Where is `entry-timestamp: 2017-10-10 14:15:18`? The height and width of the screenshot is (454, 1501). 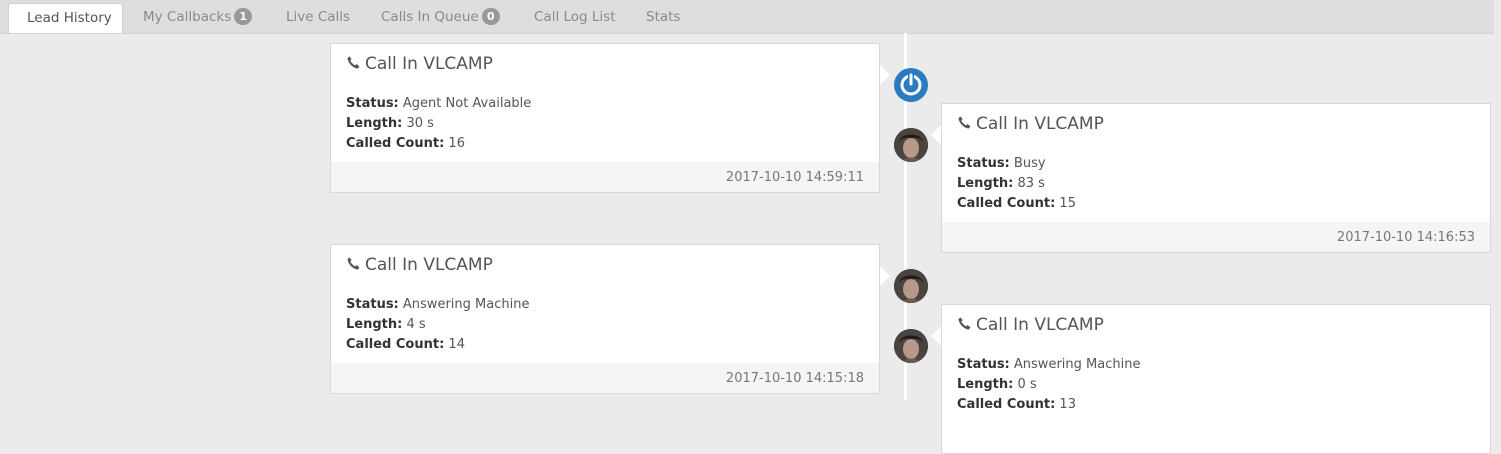 entry-timestamp: 2017-10-10 14:15:18 is located at coordinates (605, 378).